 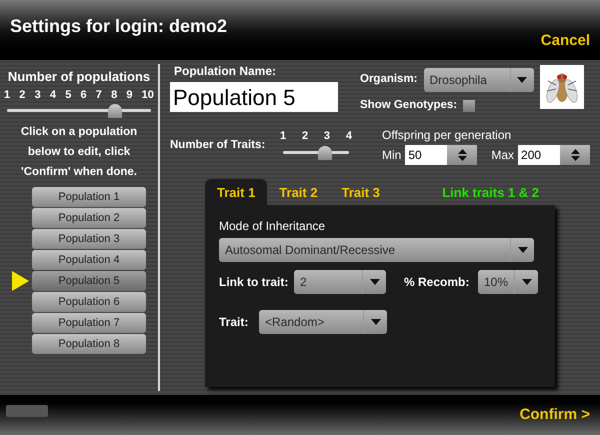 I want to click on field-label: Max, so click(x=502, y=155).